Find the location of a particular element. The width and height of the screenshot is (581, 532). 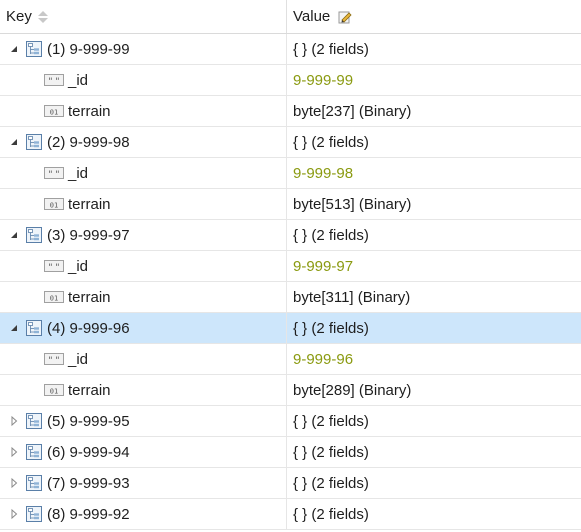

document-row: (5) 9-999-95 { } (2 fields) is located at coordinates (290, 421).